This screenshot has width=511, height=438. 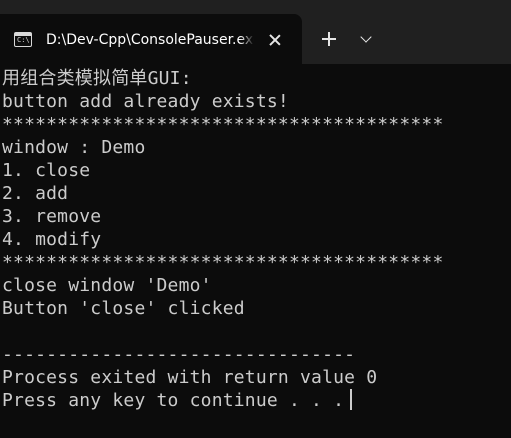 I want to click on title-bar: C:\ D:\Dev-Cpp\ConsolePauser.exe, so click(x=255, y=32).